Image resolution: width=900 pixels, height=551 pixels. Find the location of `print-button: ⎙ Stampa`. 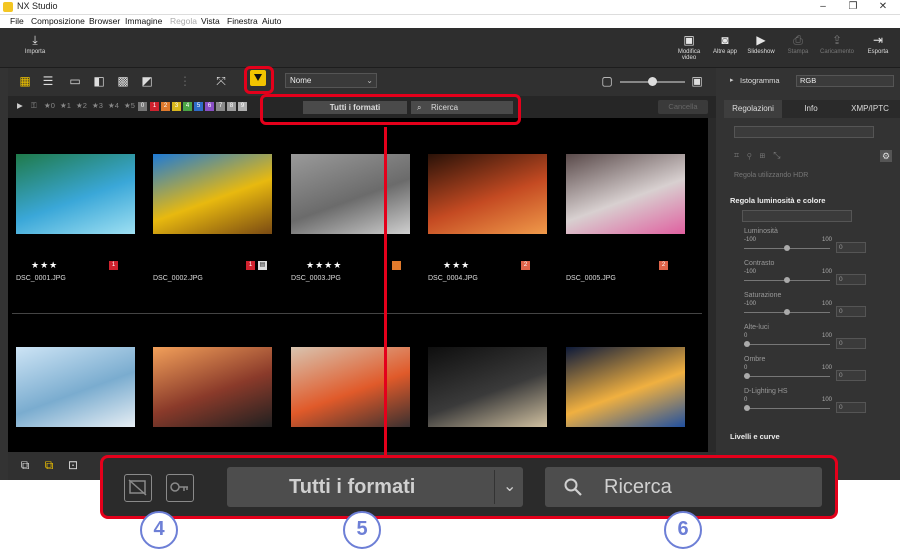

print-button: ⎙ Stampa is located at coordinates (798, 49).